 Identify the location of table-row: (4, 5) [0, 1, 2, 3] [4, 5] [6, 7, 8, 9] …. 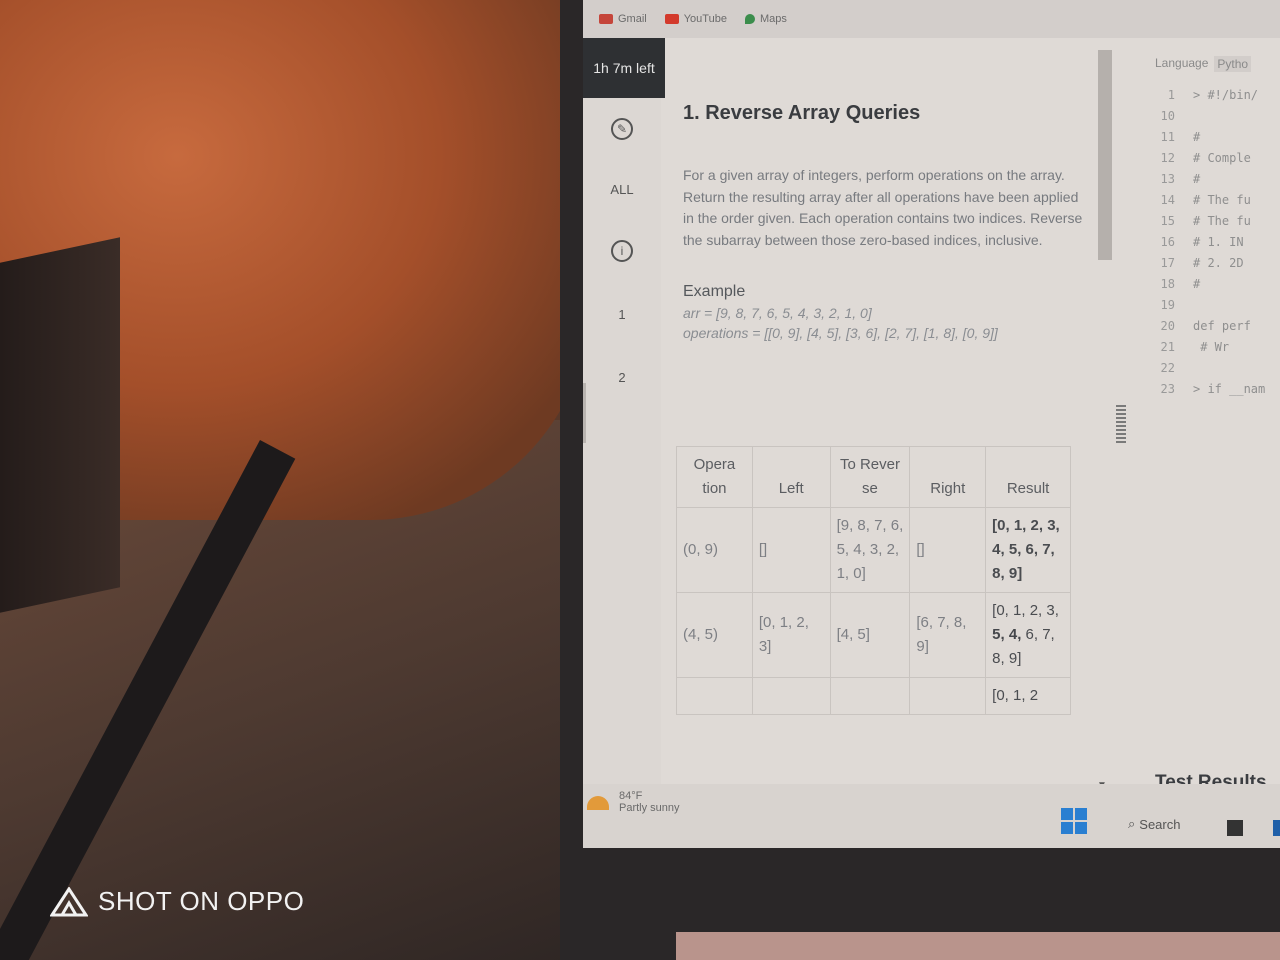
(873, 635).